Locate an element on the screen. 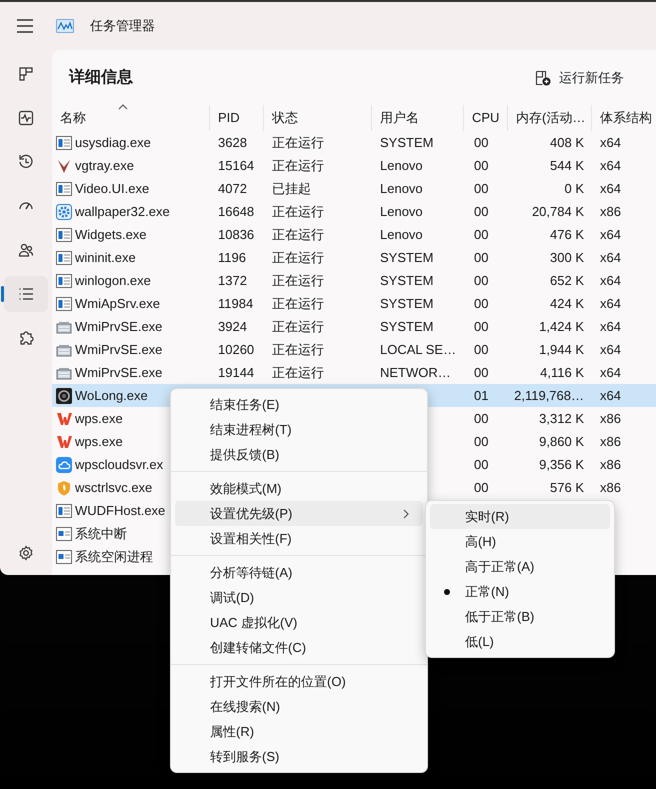 The height and width of the screenshot is (789, 656). process-name: WmiPrvSE.exe is located at coordinates (118, 373).